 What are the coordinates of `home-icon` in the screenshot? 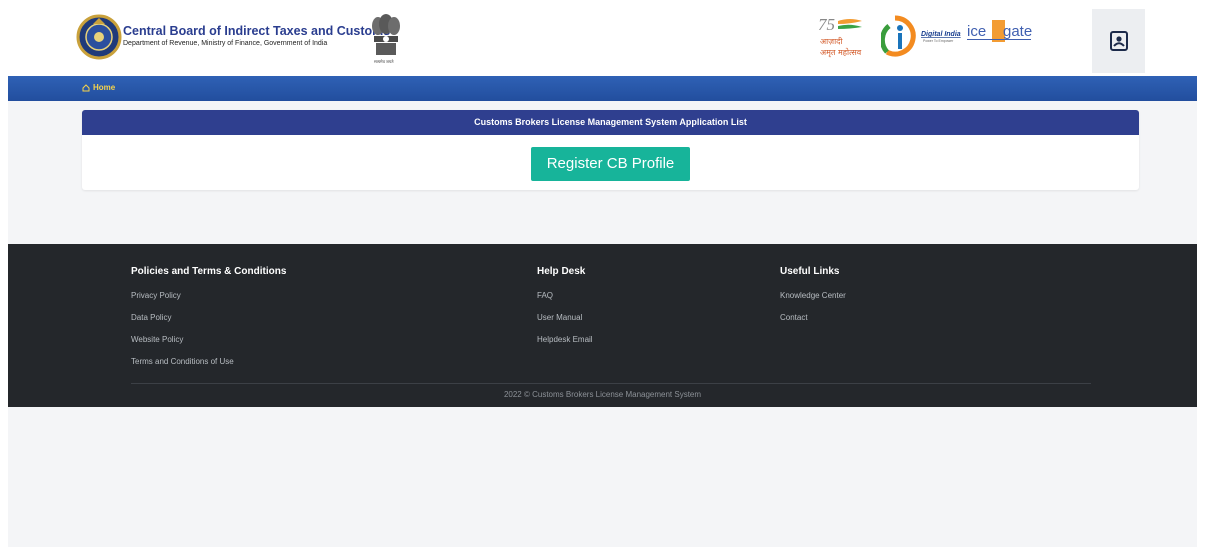 It's located at (86, 87).